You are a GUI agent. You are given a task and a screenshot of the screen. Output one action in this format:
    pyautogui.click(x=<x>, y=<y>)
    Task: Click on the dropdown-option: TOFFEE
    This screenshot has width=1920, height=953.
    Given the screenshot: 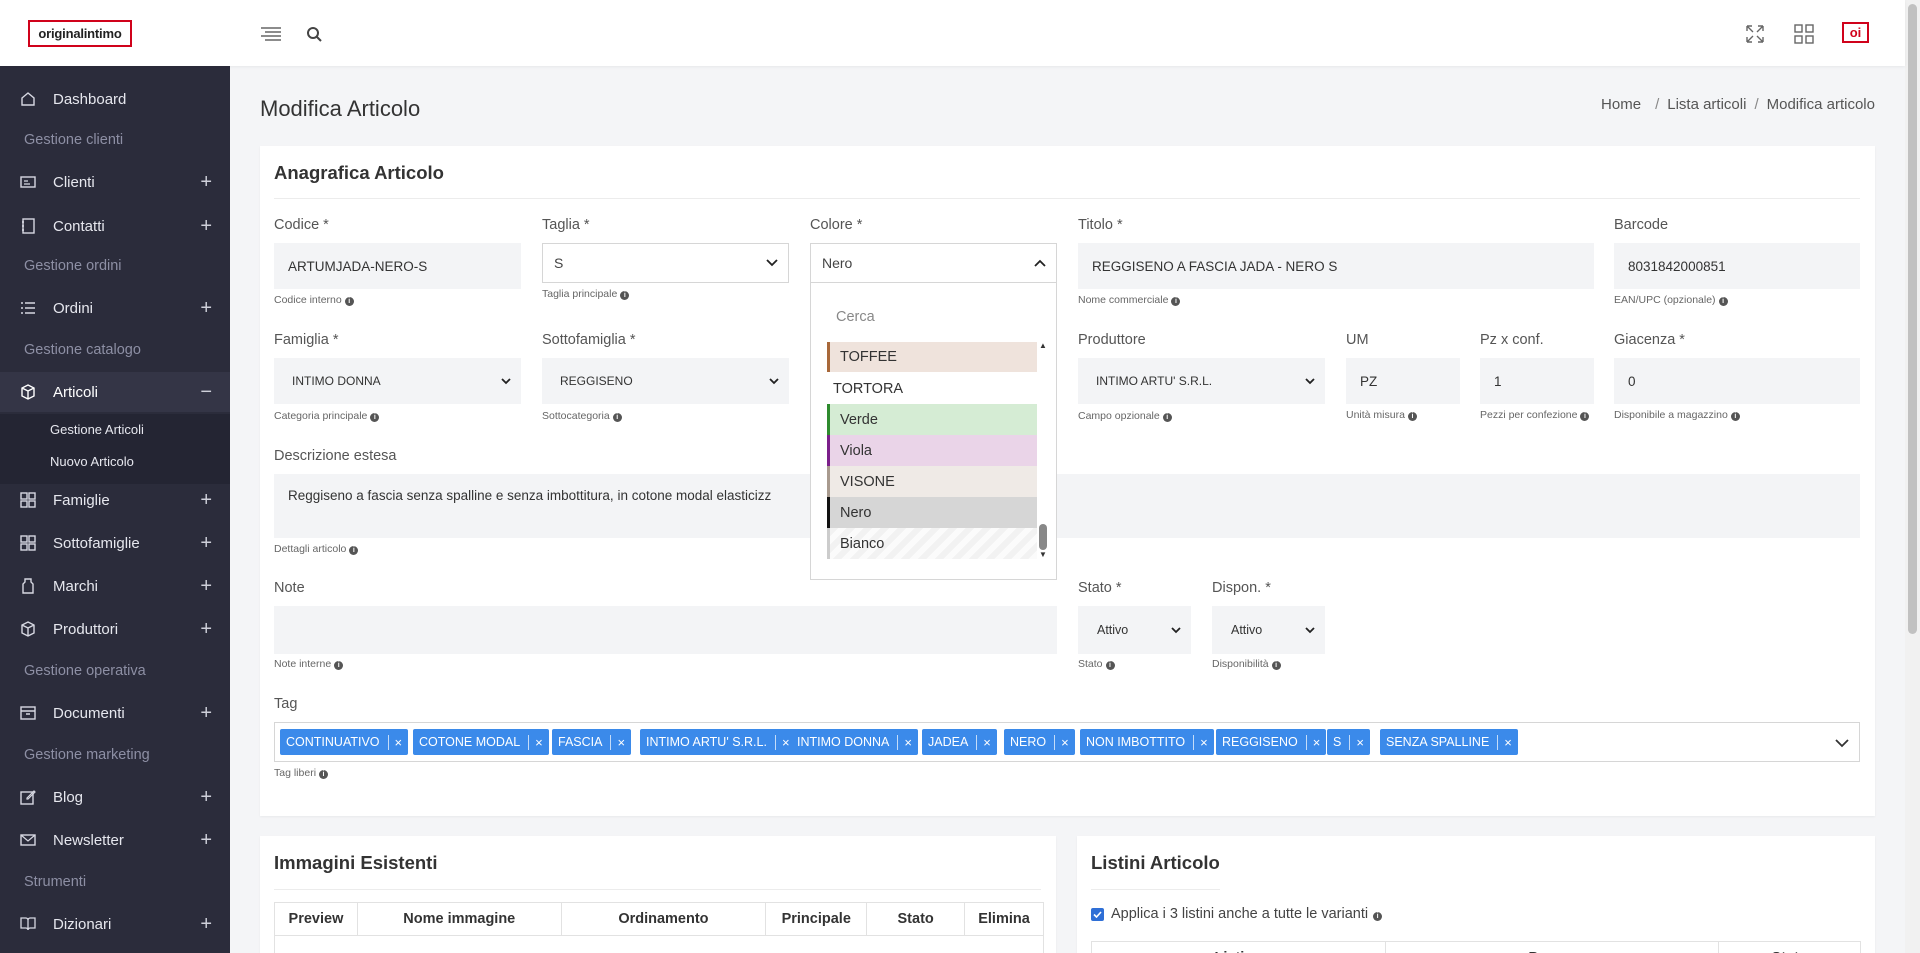 What is the action you would take?
    pyautogui.click(x=932, y=357)
    